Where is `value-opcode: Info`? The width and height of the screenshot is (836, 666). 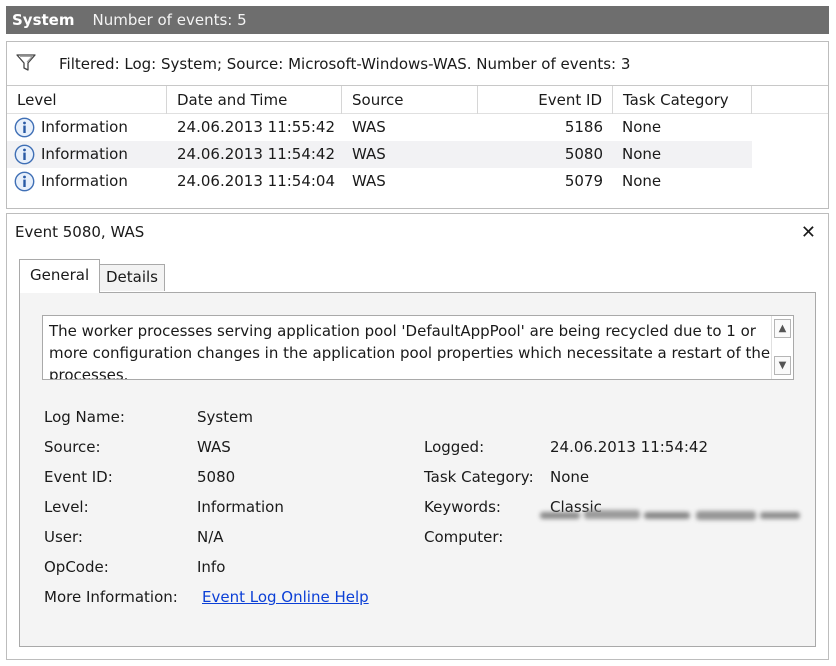 value-opcode: Info is located at coordinates (211, 567).